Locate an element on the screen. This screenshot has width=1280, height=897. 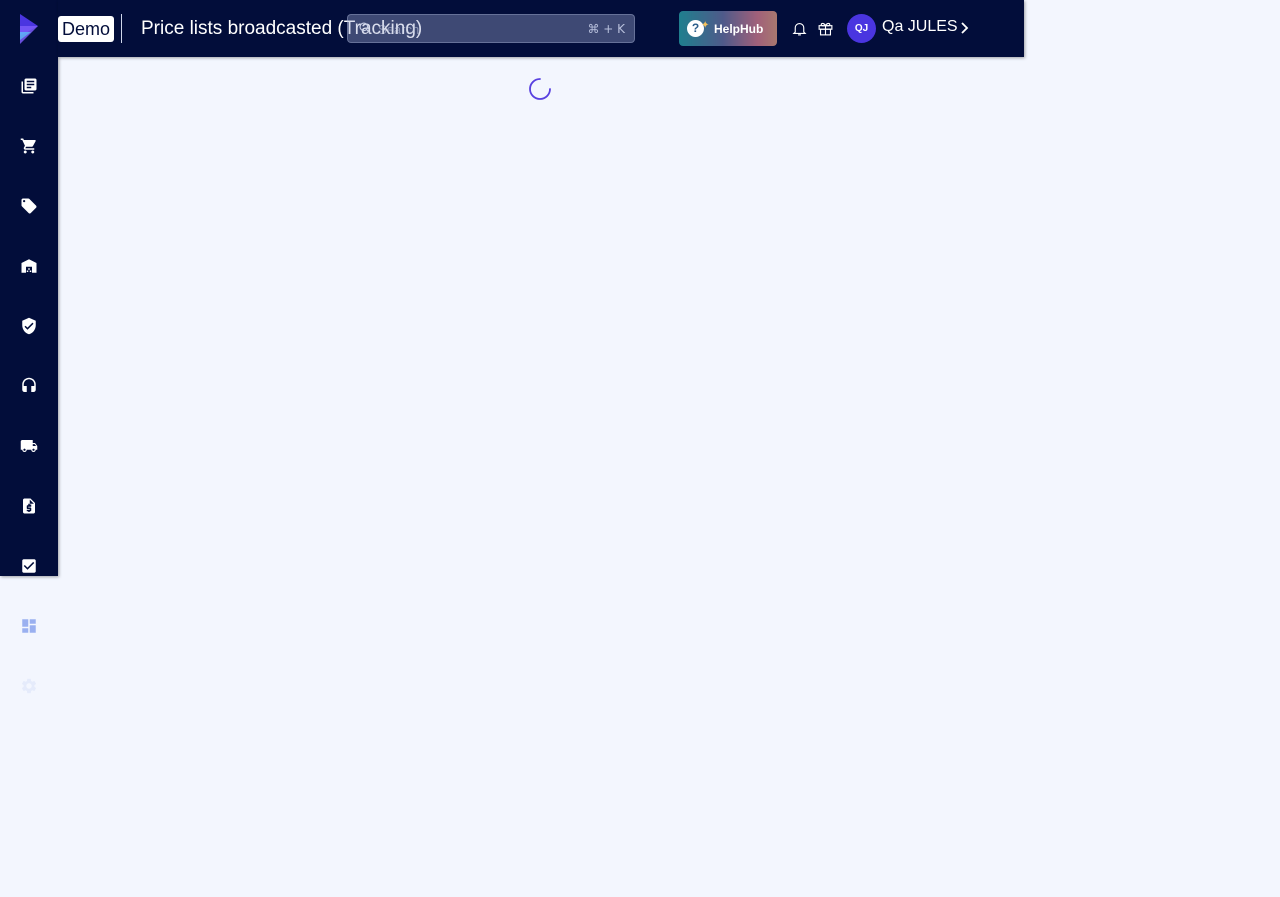
sidebar-item-support is located at coordinates (29, 386).